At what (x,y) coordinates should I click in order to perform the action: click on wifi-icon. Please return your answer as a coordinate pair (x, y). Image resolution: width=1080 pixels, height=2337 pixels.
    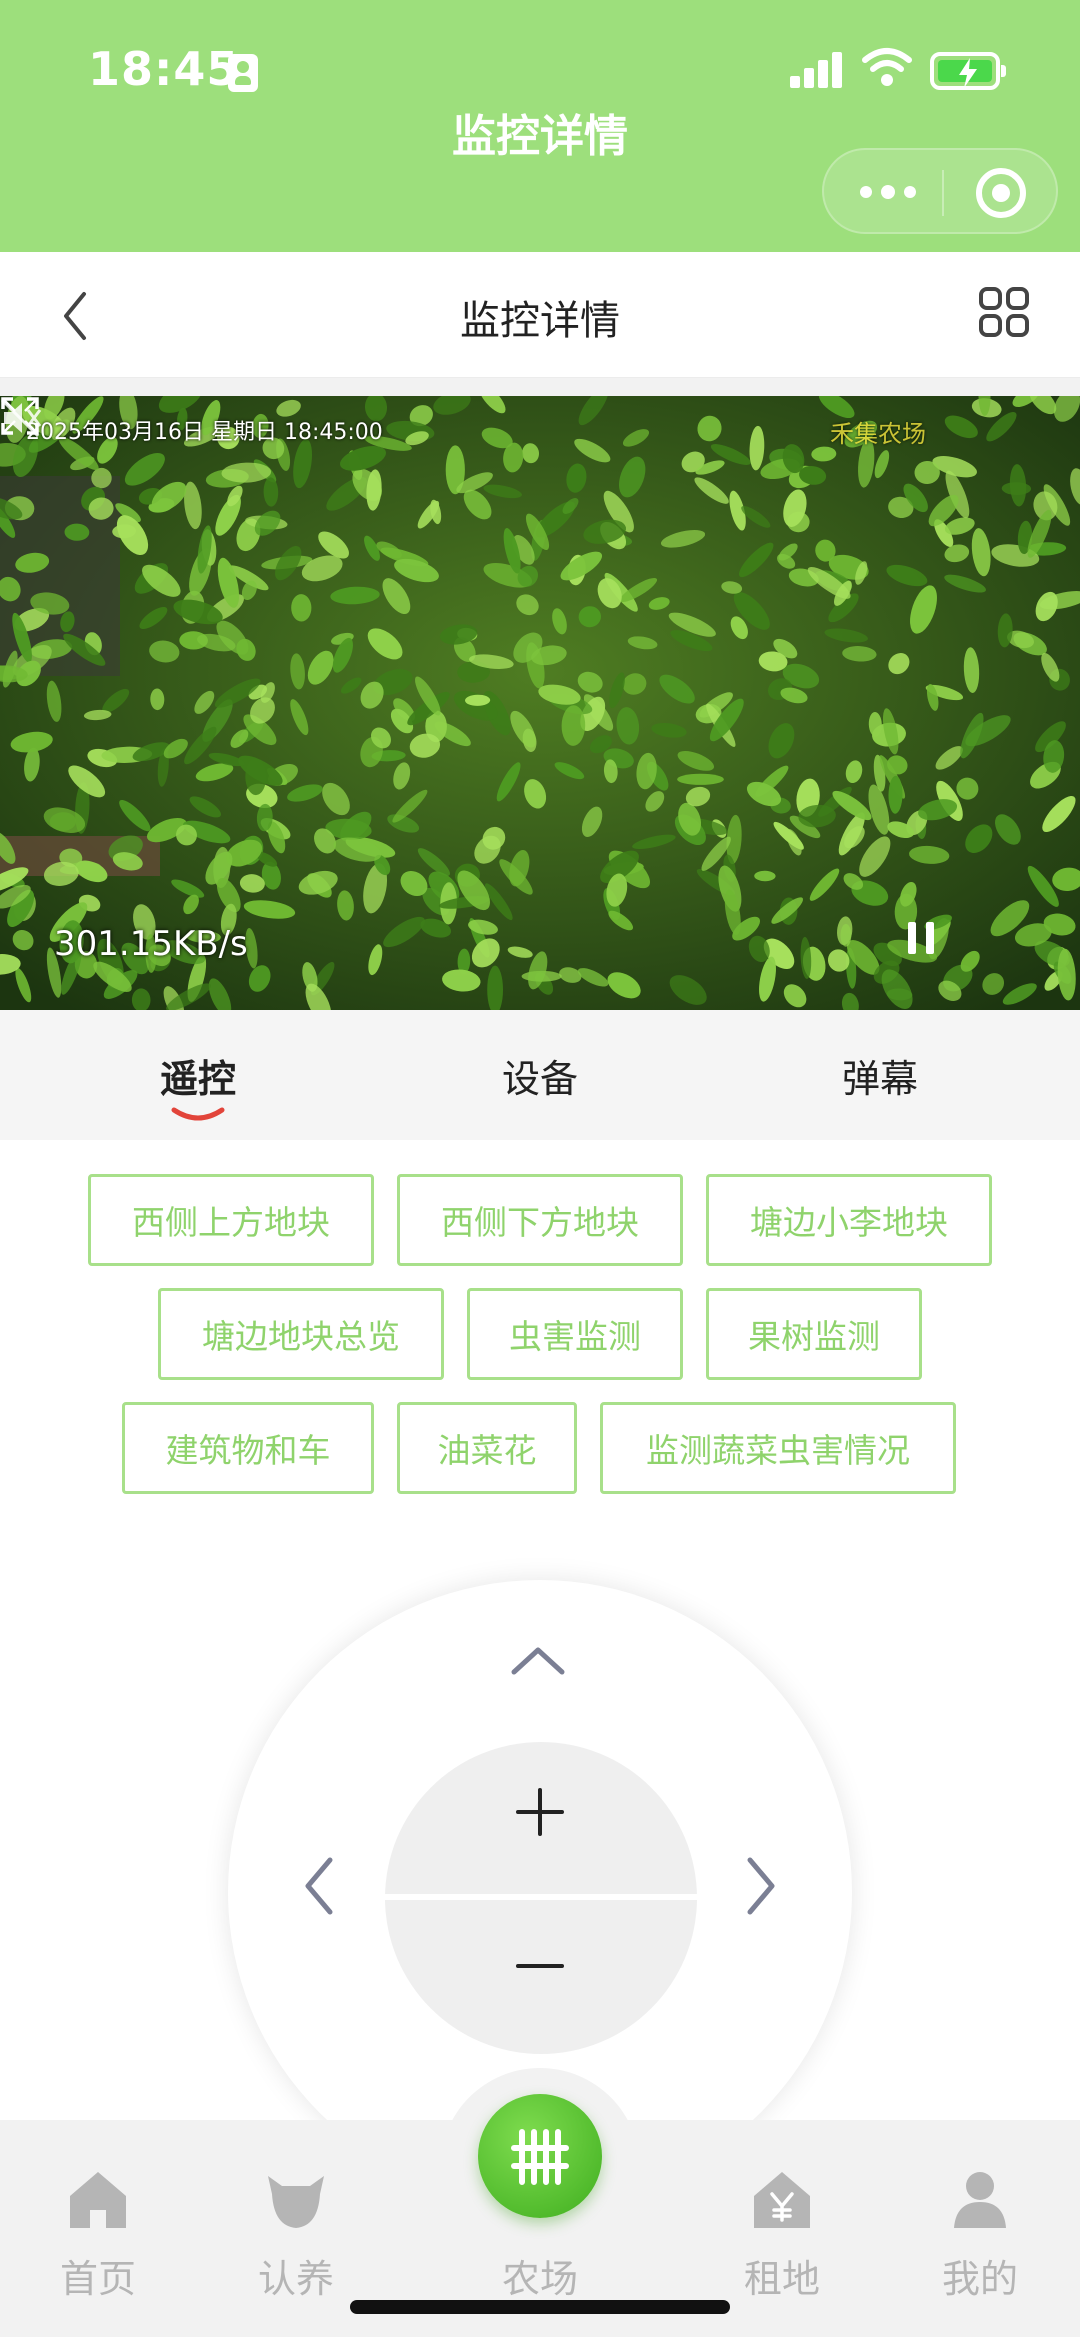
    Looking at the image, I should click on (887, 67).